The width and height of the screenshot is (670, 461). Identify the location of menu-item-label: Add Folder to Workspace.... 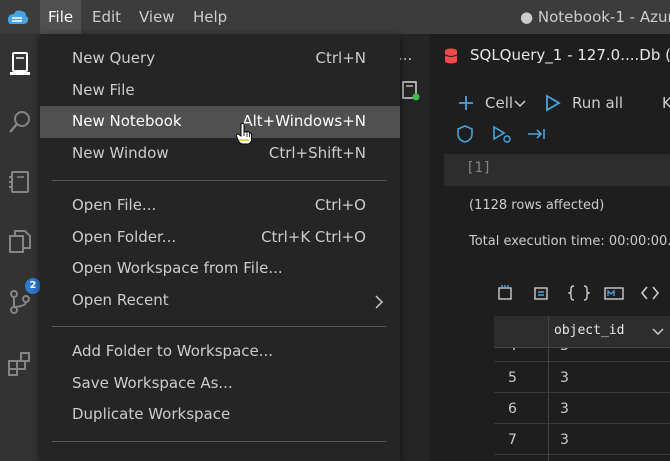
(173, 351).